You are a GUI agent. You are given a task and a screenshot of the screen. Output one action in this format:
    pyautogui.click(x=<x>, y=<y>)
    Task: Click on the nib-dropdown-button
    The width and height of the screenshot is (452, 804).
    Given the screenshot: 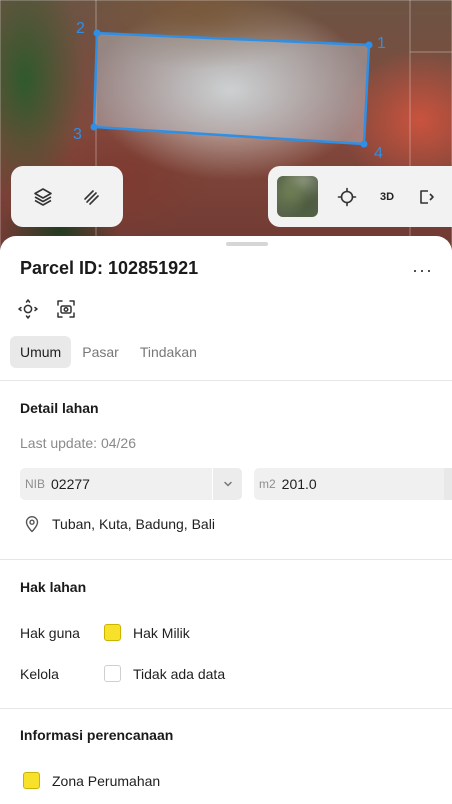 What is the action you would take?
    pyautogui.click(x=227, y=484)
    